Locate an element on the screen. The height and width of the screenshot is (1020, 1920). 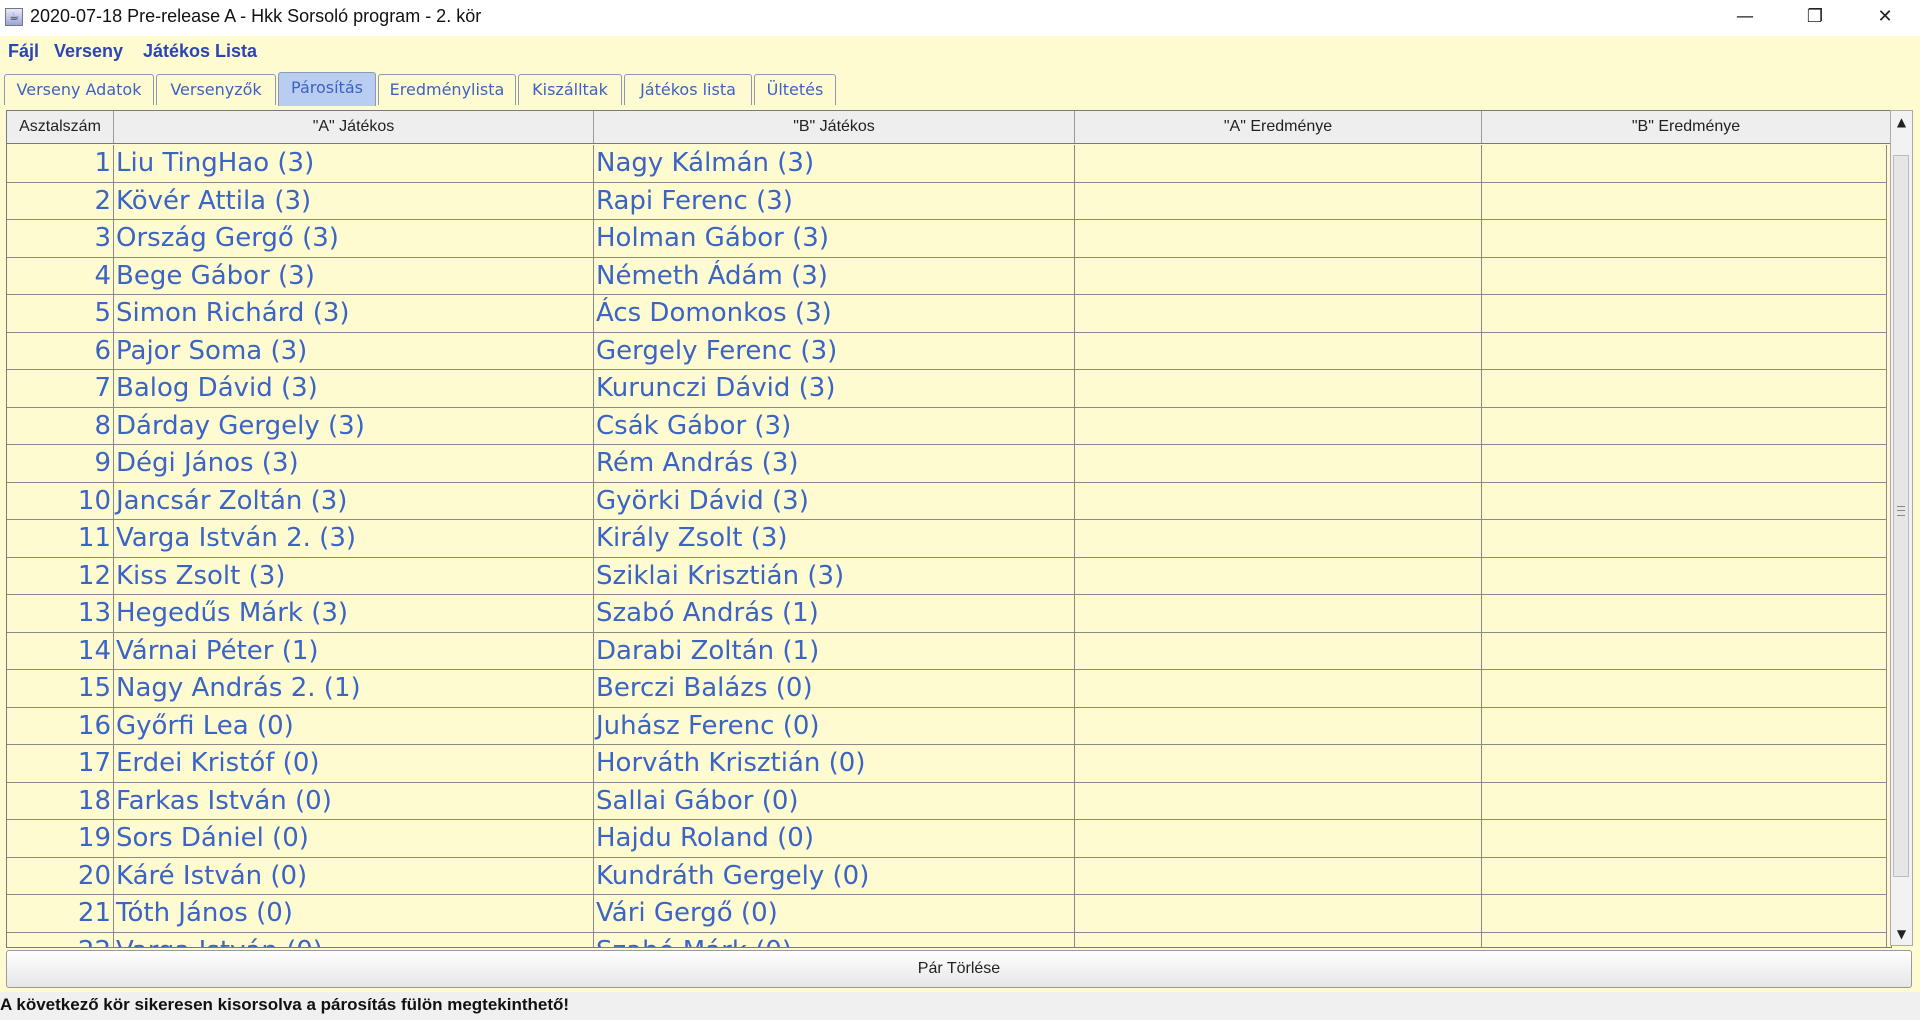
cell-table-number: 22 is located at coordinates (60, 939).